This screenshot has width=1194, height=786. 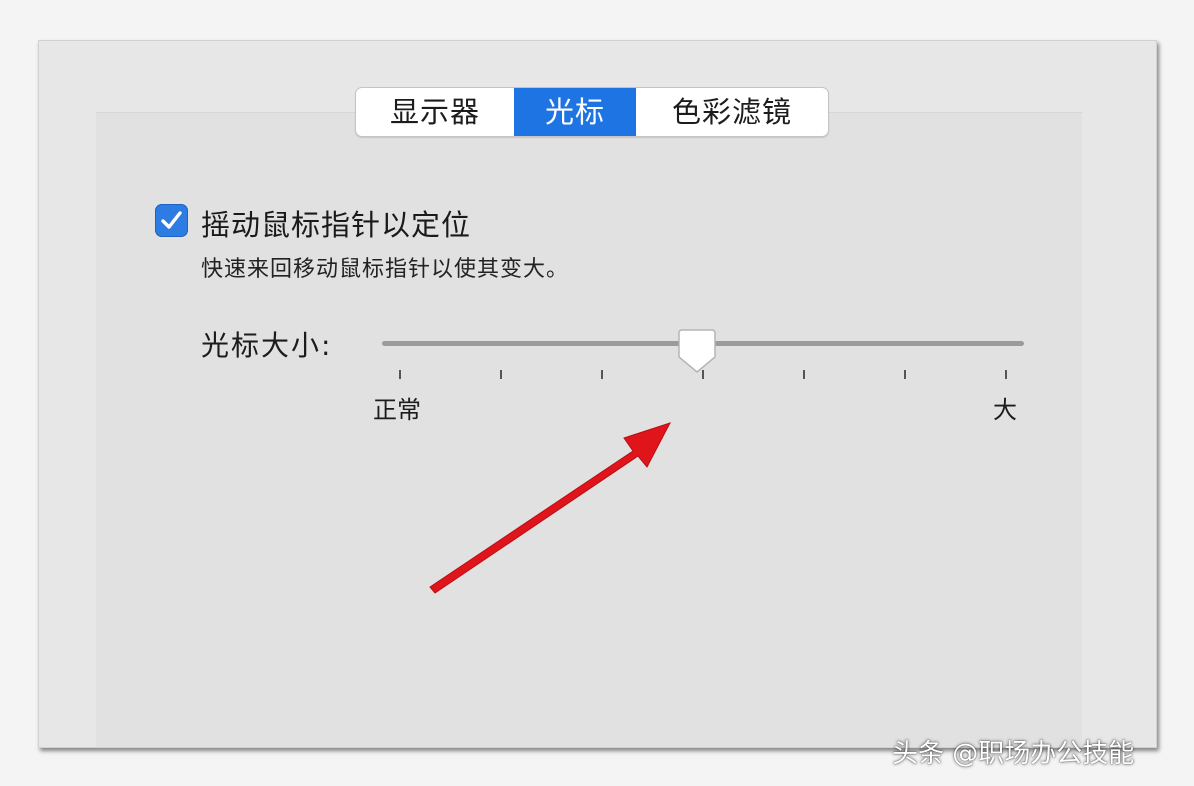 What do you see at coordinates (697, 351) in the screenshot?
I see `cursor-size-slider-thumb` at bounding box center [697, 351].